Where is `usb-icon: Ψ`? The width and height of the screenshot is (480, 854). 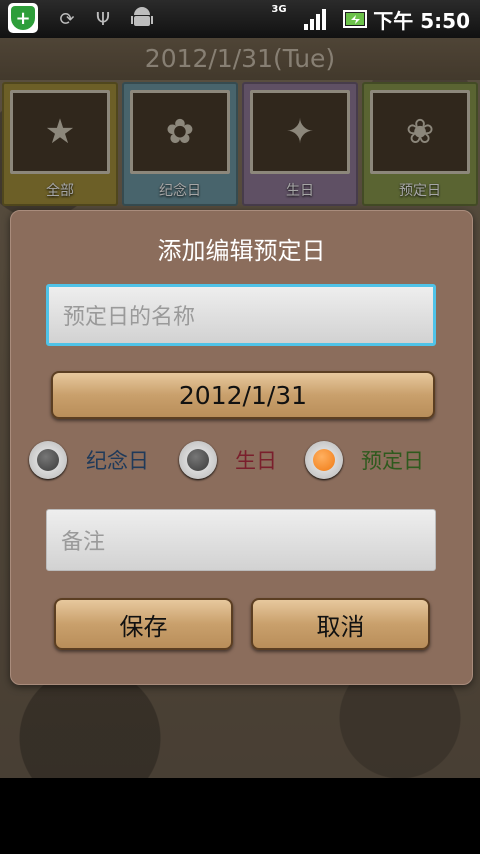
usb-icon: Ψ is located at coordinates (103, 19).